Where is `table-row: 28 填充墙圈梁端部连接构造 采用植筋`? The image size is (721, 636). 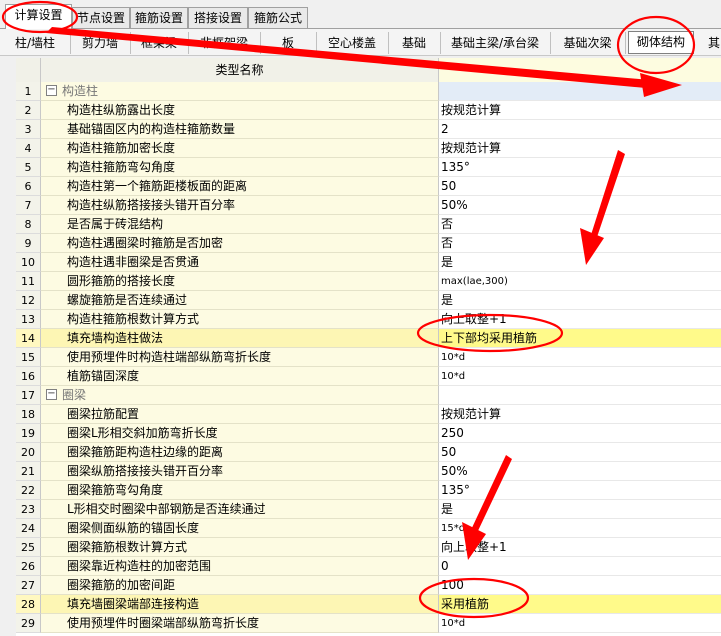
table-row: 28 填充墙圈梁端部连接构造 采用植筋 is located at coordinates (368, 604).